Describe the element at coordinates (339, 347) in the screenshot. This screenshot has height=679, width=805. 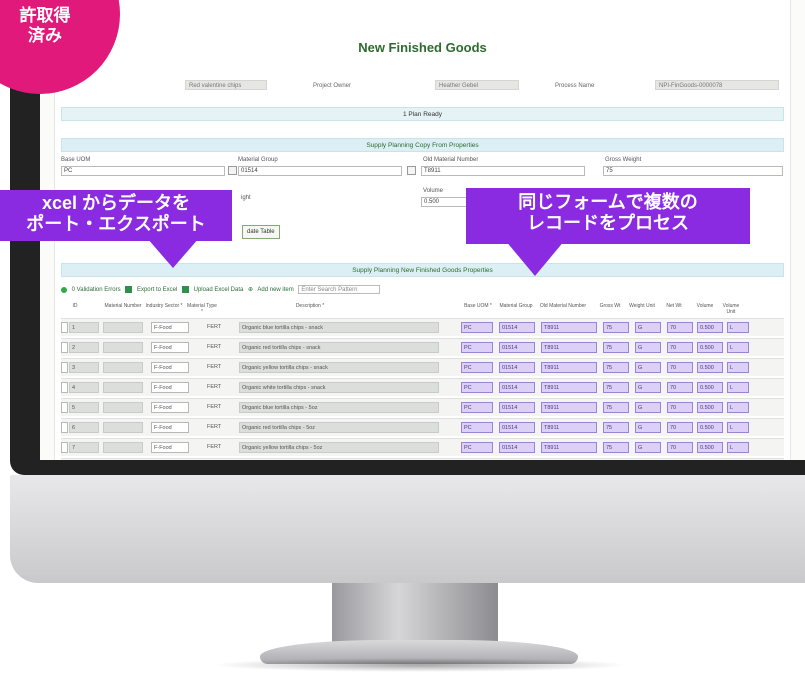
I see `description-cell: Organic red tortilla chips - snack` at that location.